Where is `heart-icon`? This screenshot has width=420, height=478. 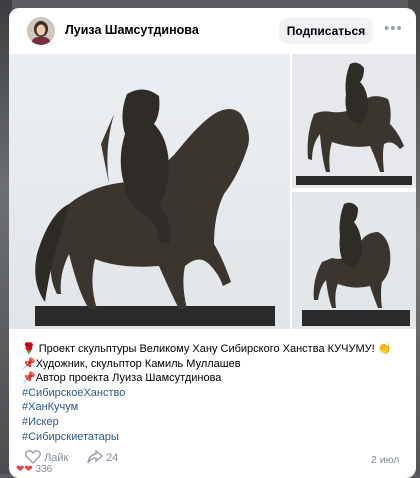 heart-icon is located at coordinates (33, 457).